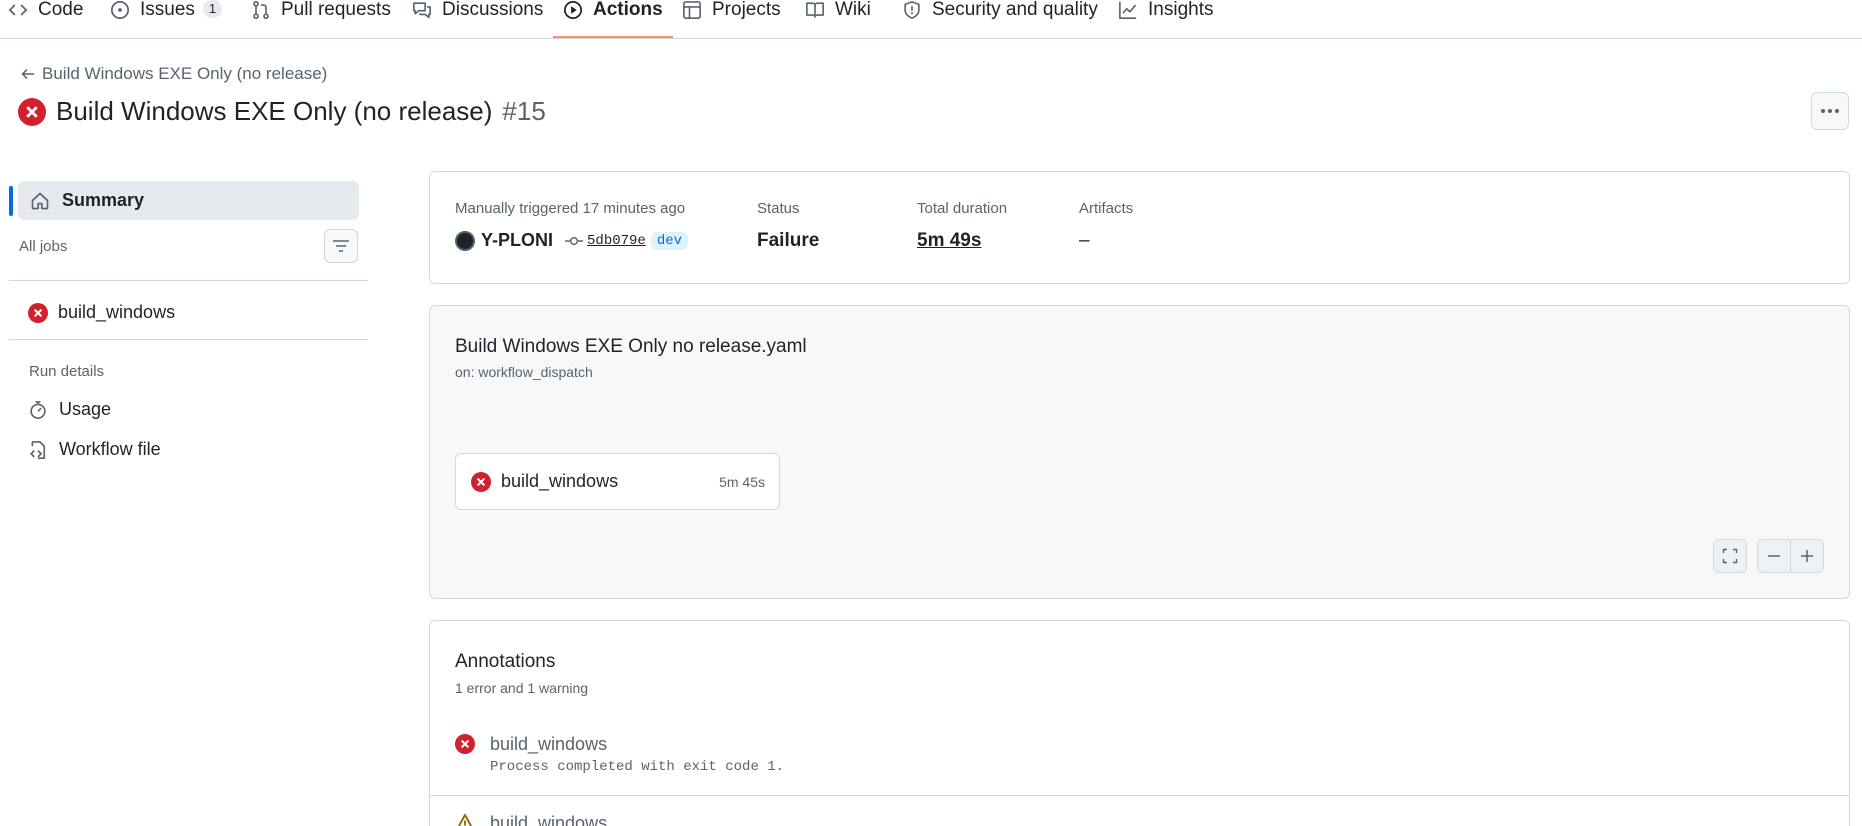 This screenshot has width=1862, height=826. I want to click on stopwatch-icon, so click(38, 409).